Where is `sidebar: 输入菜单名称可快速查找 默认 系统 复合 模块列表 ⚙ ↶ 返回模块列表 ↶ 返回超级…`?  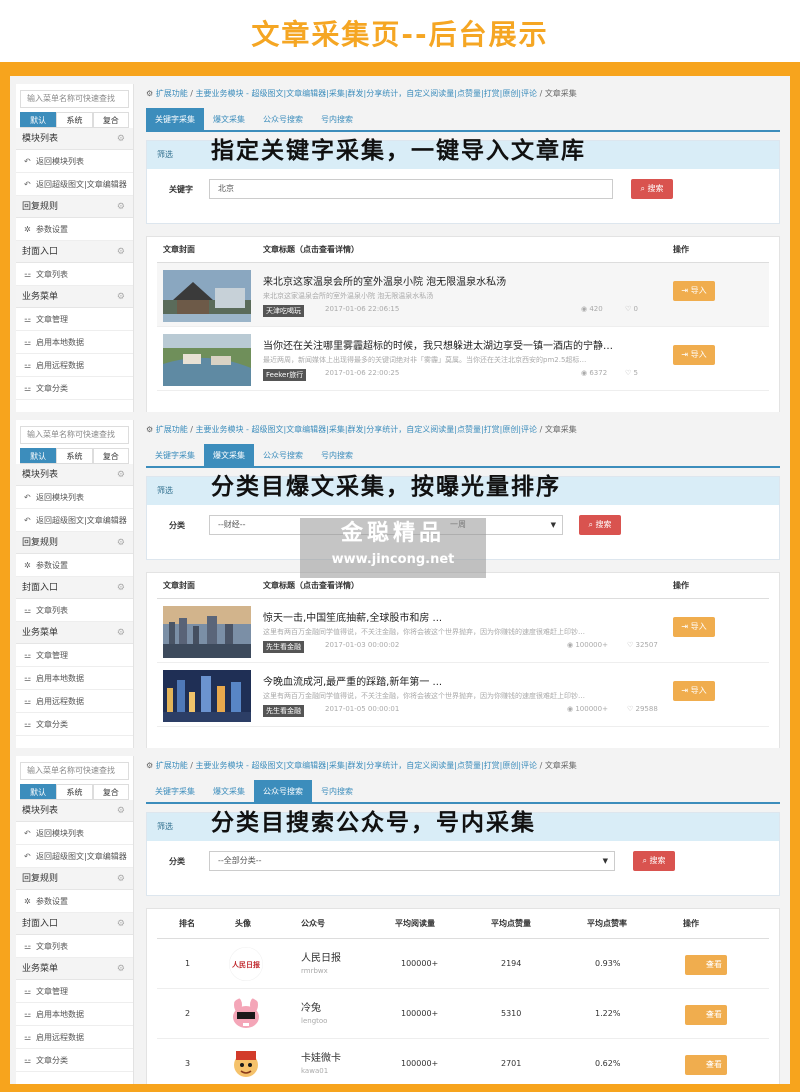
sidebar: 输入菜单名称可快速查找 默认 系统 复合 模块列表 ⚙ ↶ 返回模块列表 ↶ 返回超级… is located at coordinates (75, 920).